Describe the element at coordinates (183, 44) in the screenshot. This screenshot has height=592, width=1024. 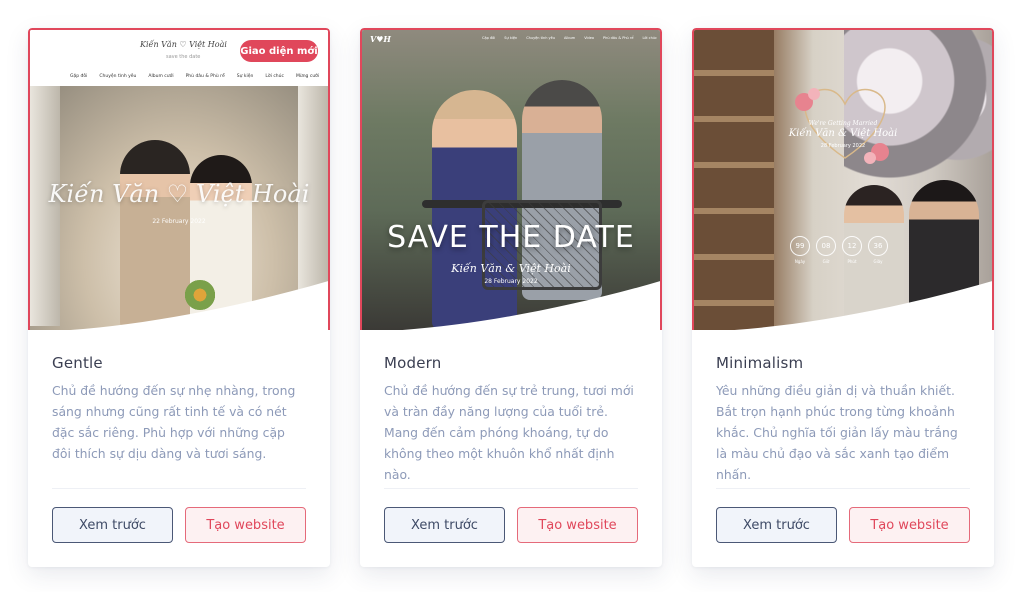
I see `thumbnail-brand: Kiến Văn ♡ Việt Hoài` at that location.